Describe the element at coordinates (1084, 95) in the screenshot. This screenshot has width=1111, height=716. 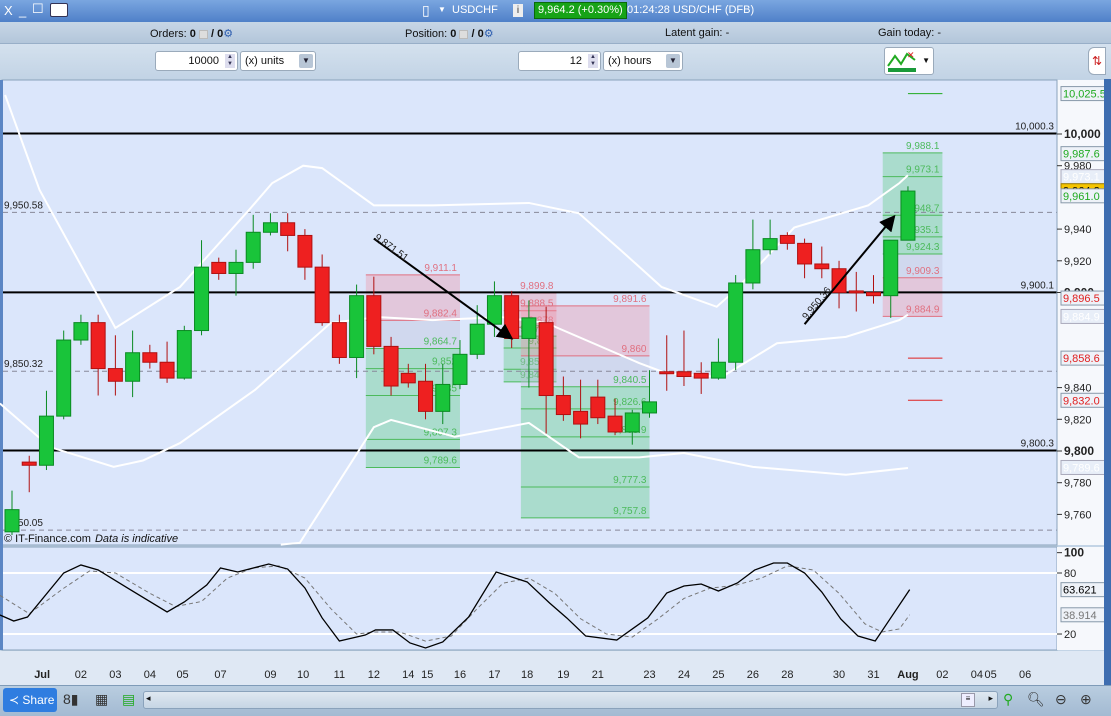
I see `price-tag-label: 10,025.5` at that location.